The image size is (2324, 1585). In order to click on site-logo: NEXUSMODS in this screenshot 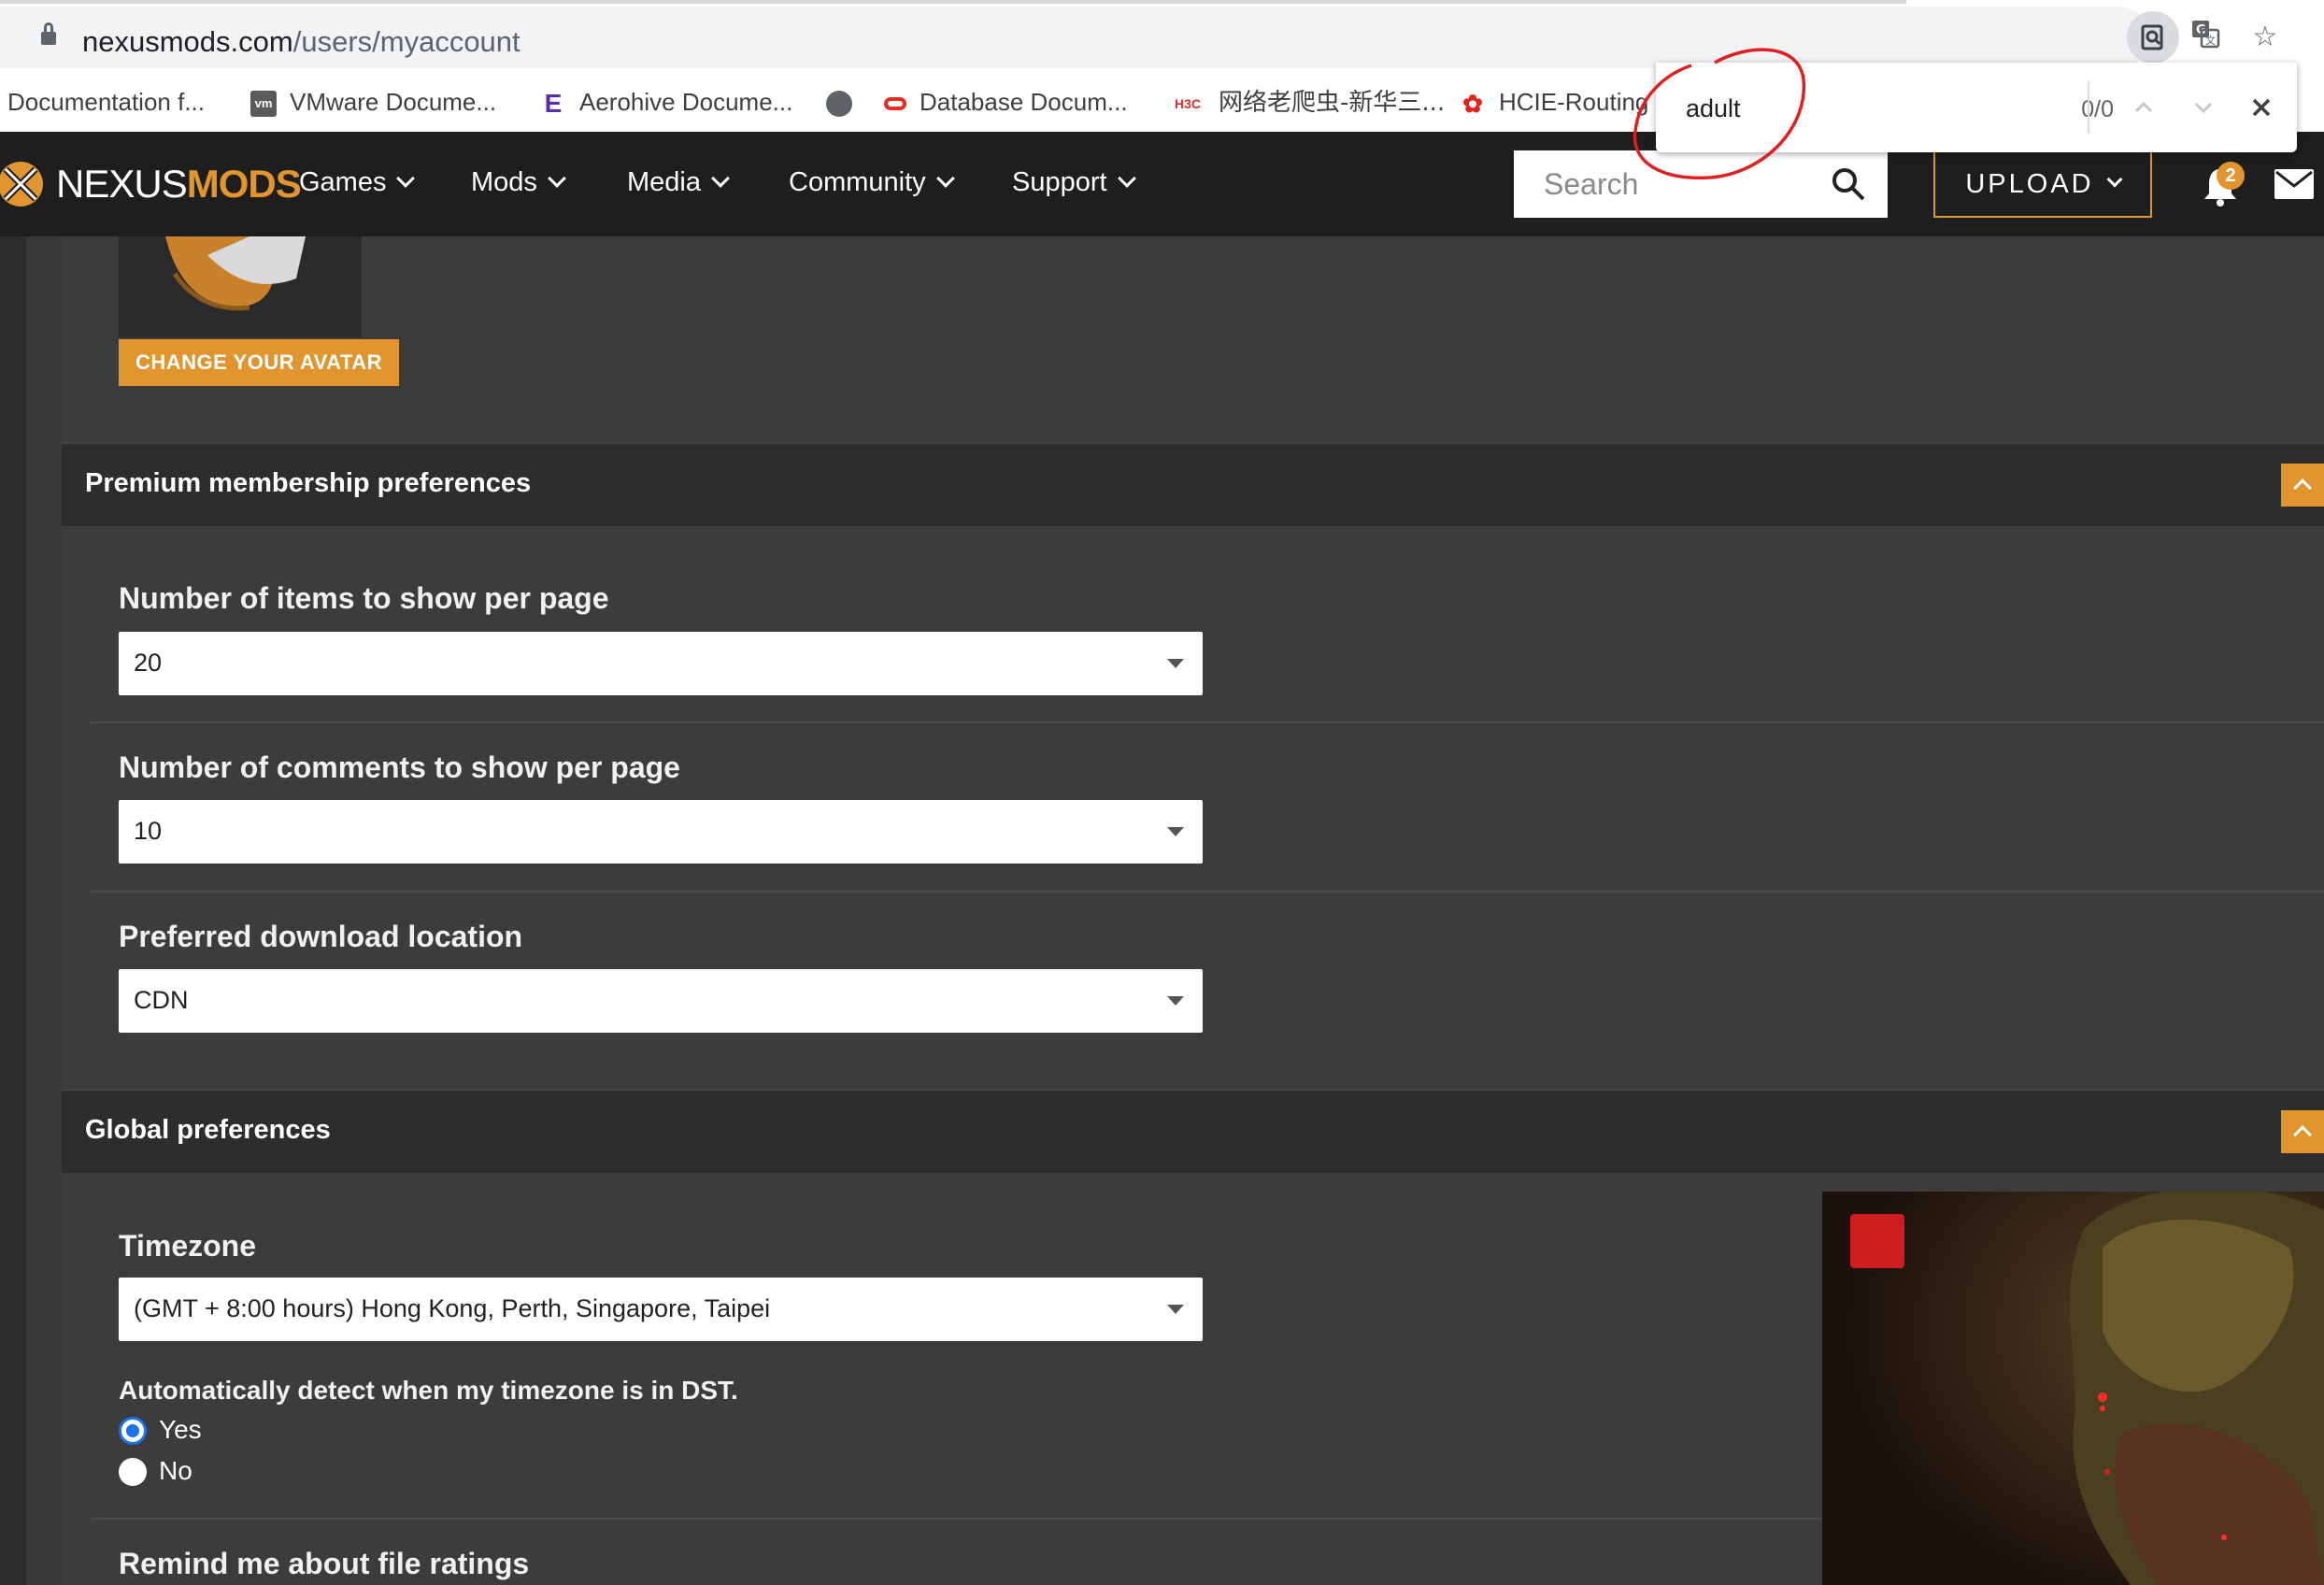, I will do `click(179, 184)`.